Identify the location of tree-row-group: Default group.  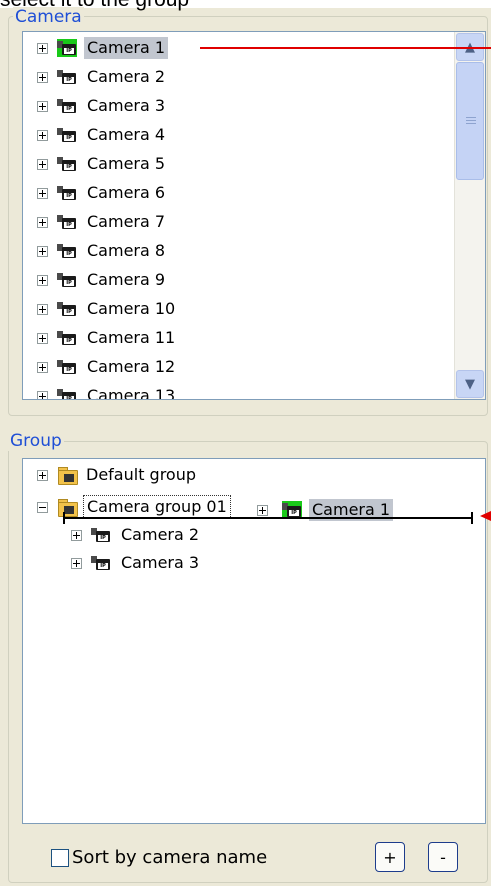
(118, 475).